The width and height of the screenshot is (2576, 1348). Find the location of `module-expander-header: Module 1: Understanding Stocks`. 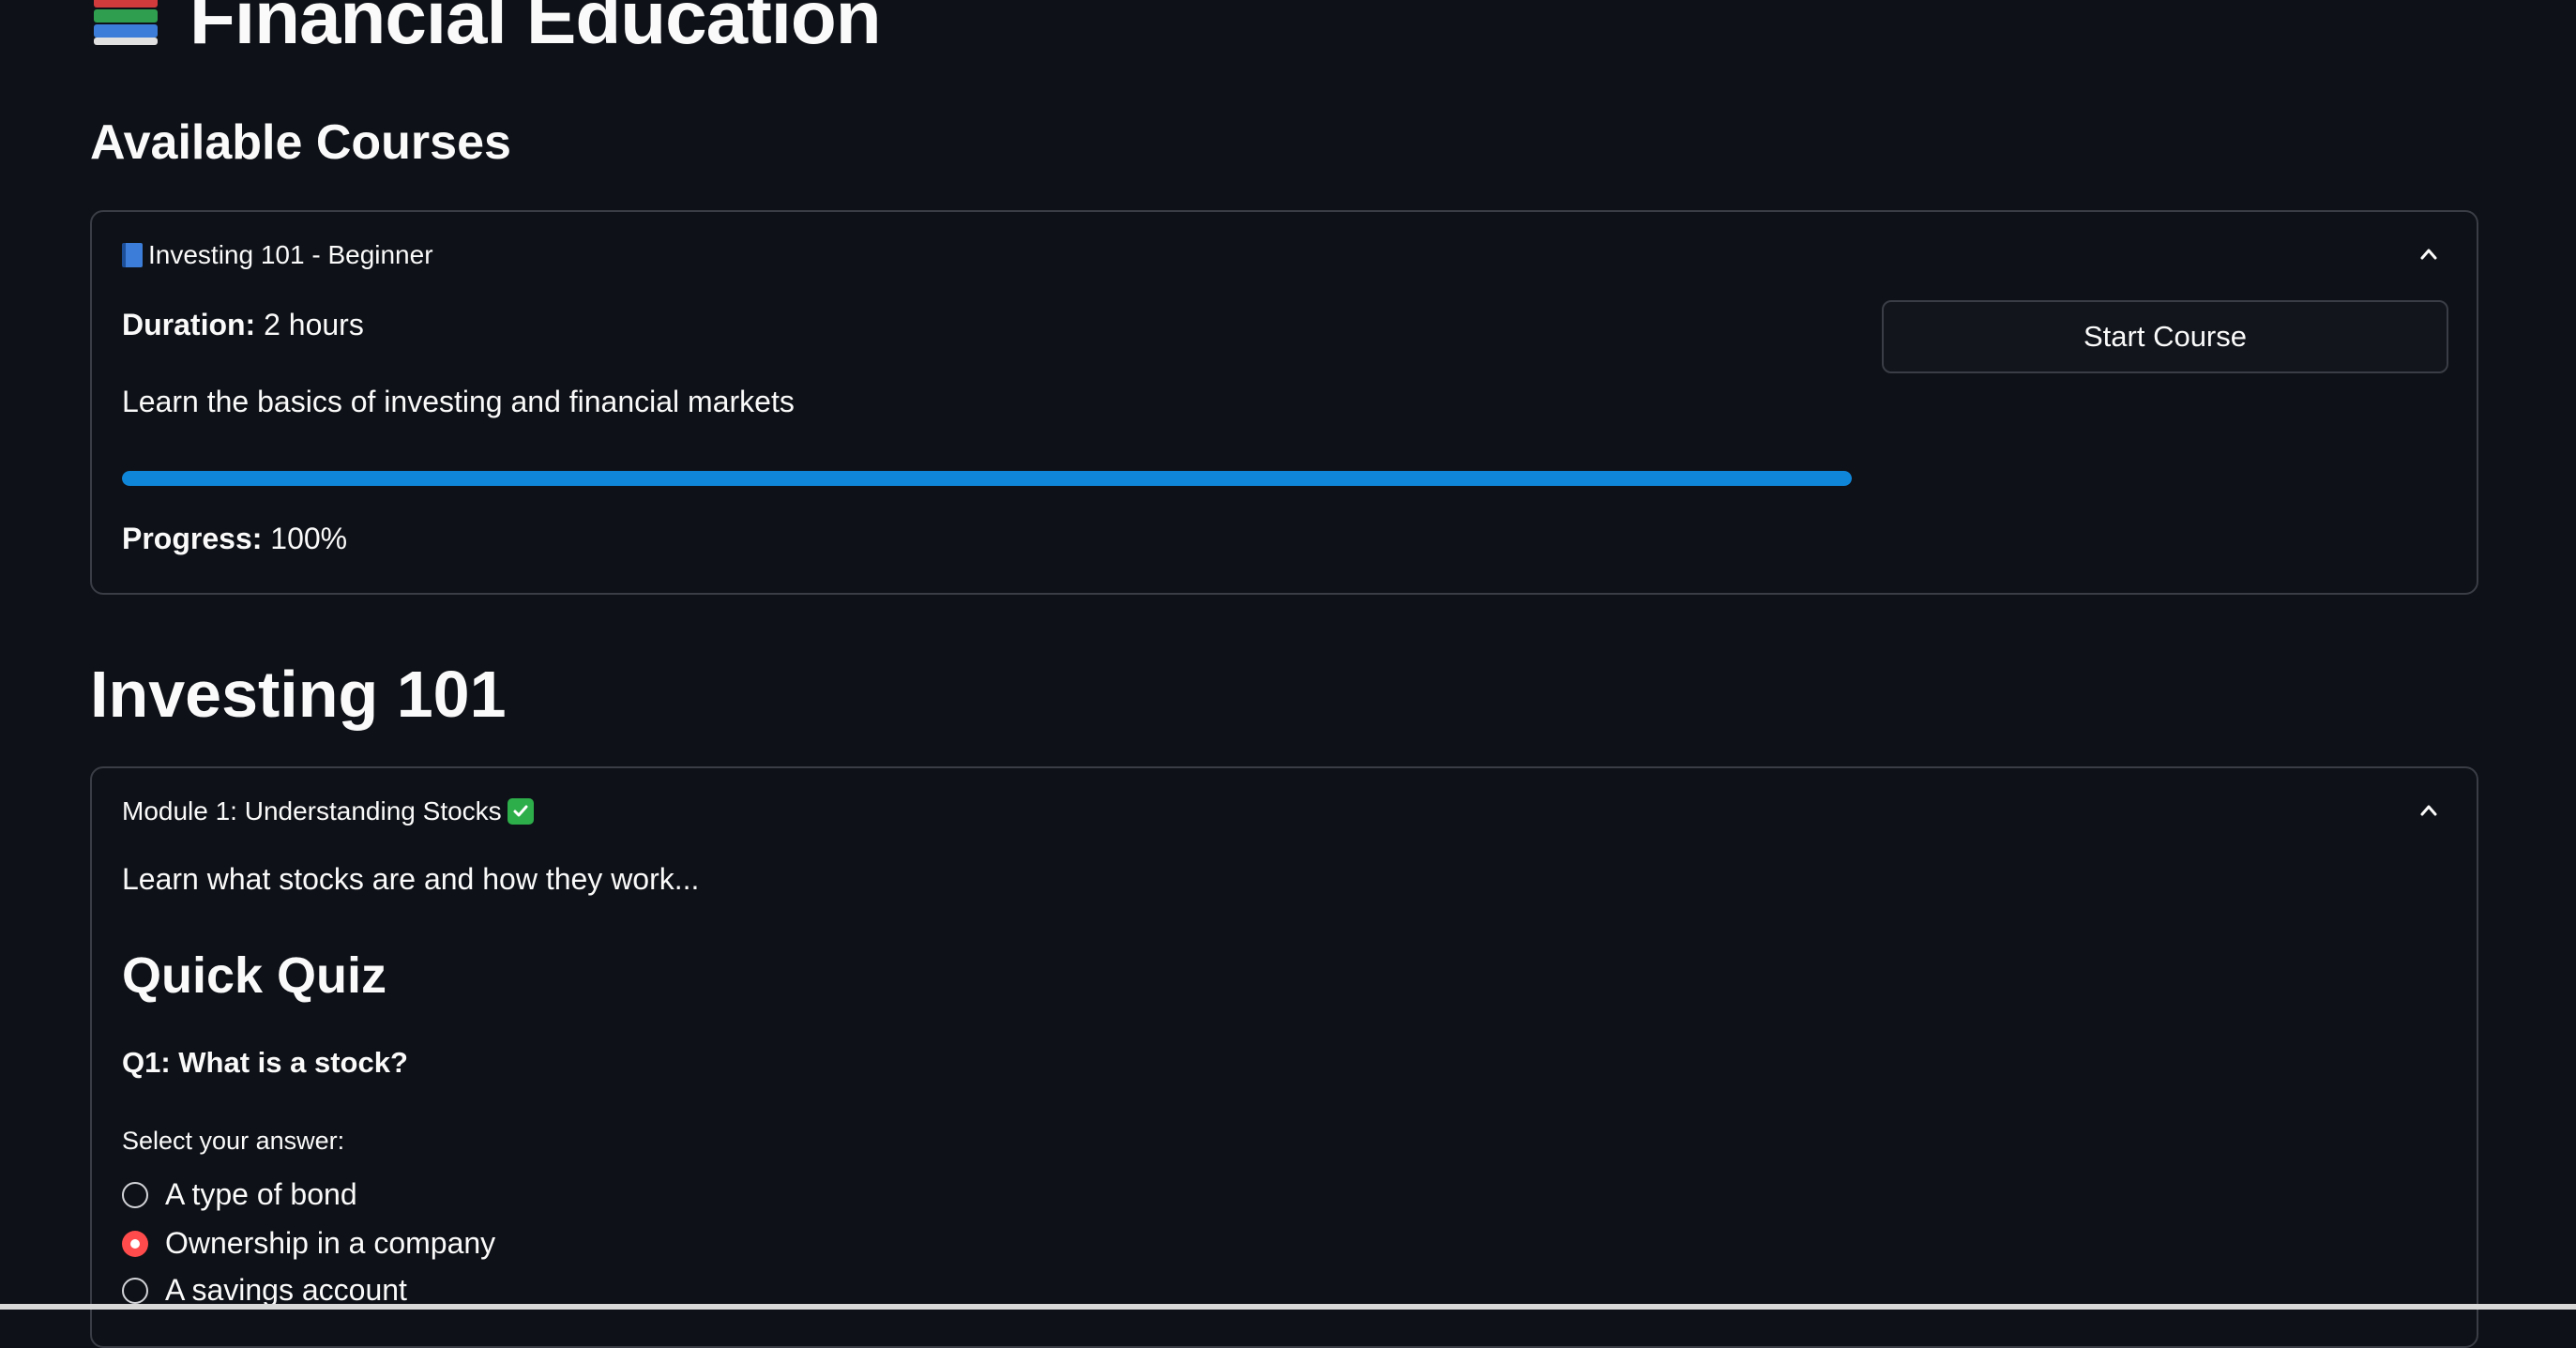

module-expander-header: Module 1: Understanding Stocks is located at coordinates (328, 811).